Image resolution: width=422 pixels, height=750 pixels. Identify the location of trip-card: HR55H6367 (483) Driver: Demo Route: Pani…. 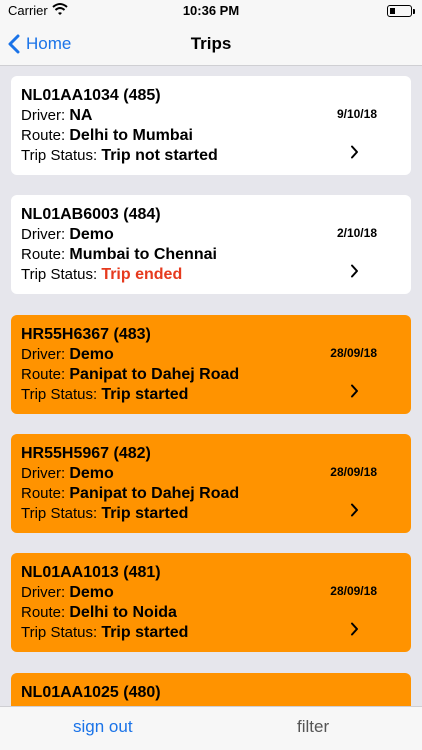
(211, 364).